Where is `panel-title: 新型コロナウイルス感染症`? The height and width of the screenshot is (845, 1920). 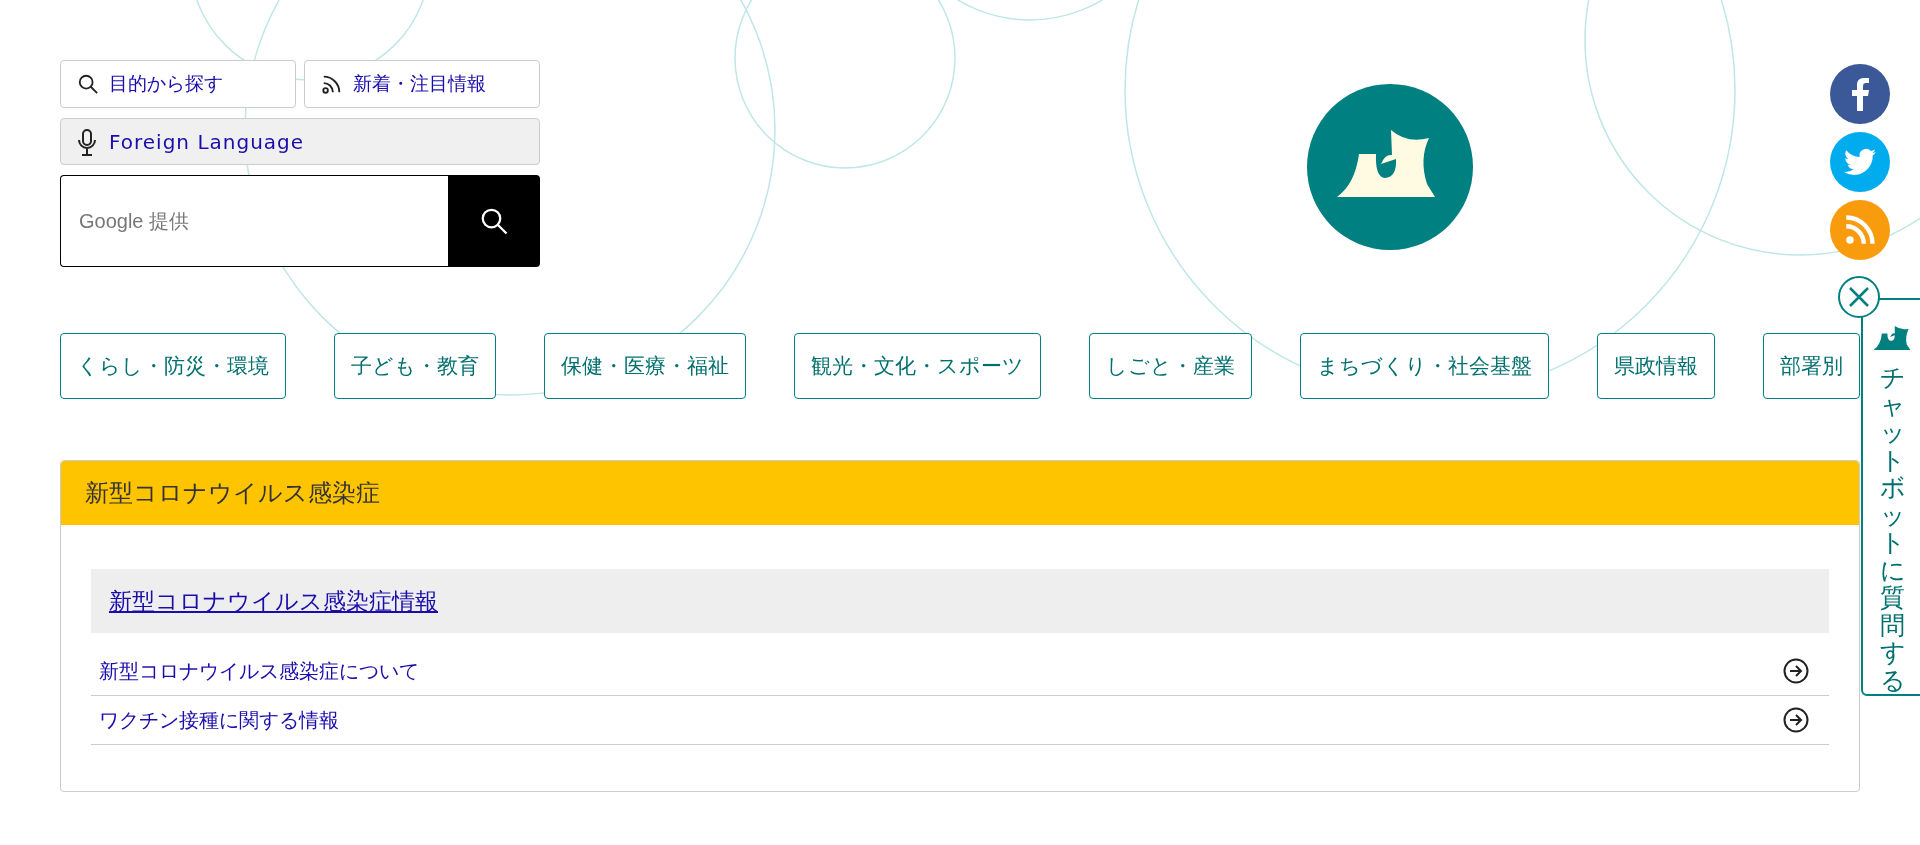
panel-title: 新型コロナウイルス感染症 is located at coordinates (960, 493).